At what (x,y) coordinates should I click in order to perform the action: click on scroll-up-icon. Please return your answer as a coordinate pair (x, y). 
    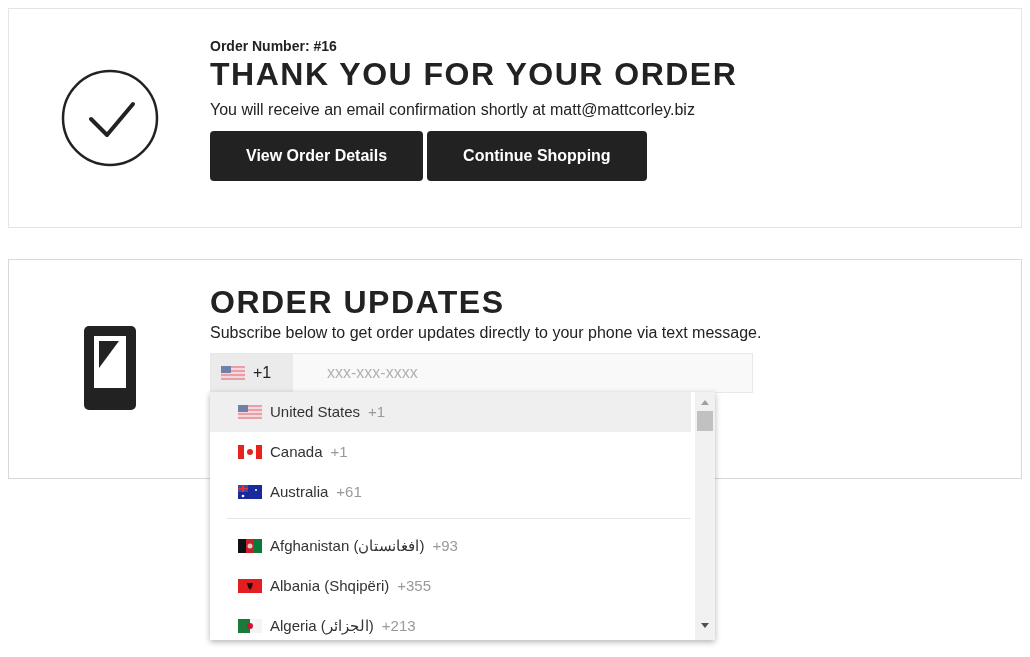
    Looking at the image, I should click on (705, 402).